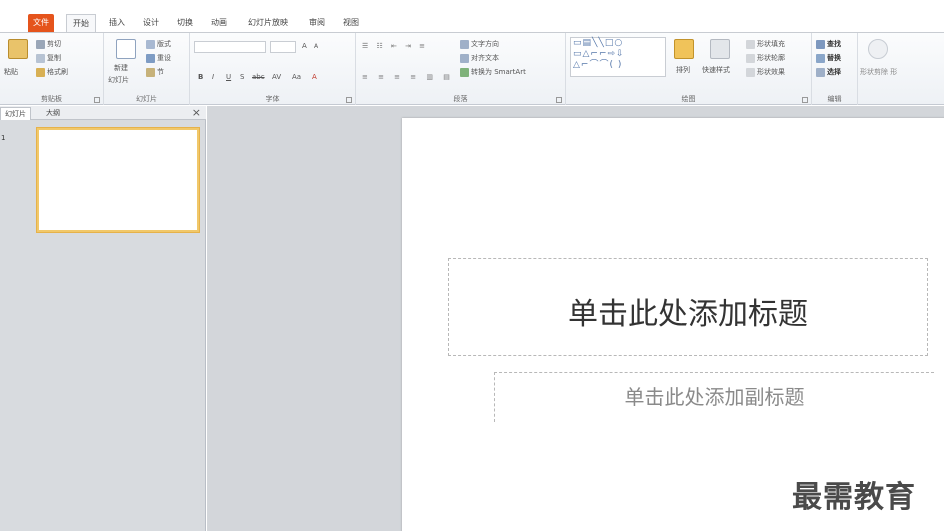 The height and width of the screenshot is (531, 944). What do you see at coordinates (48, 44) in the screenshot?
I see `cut-button: 剪切` at bounding box center [48, 44].